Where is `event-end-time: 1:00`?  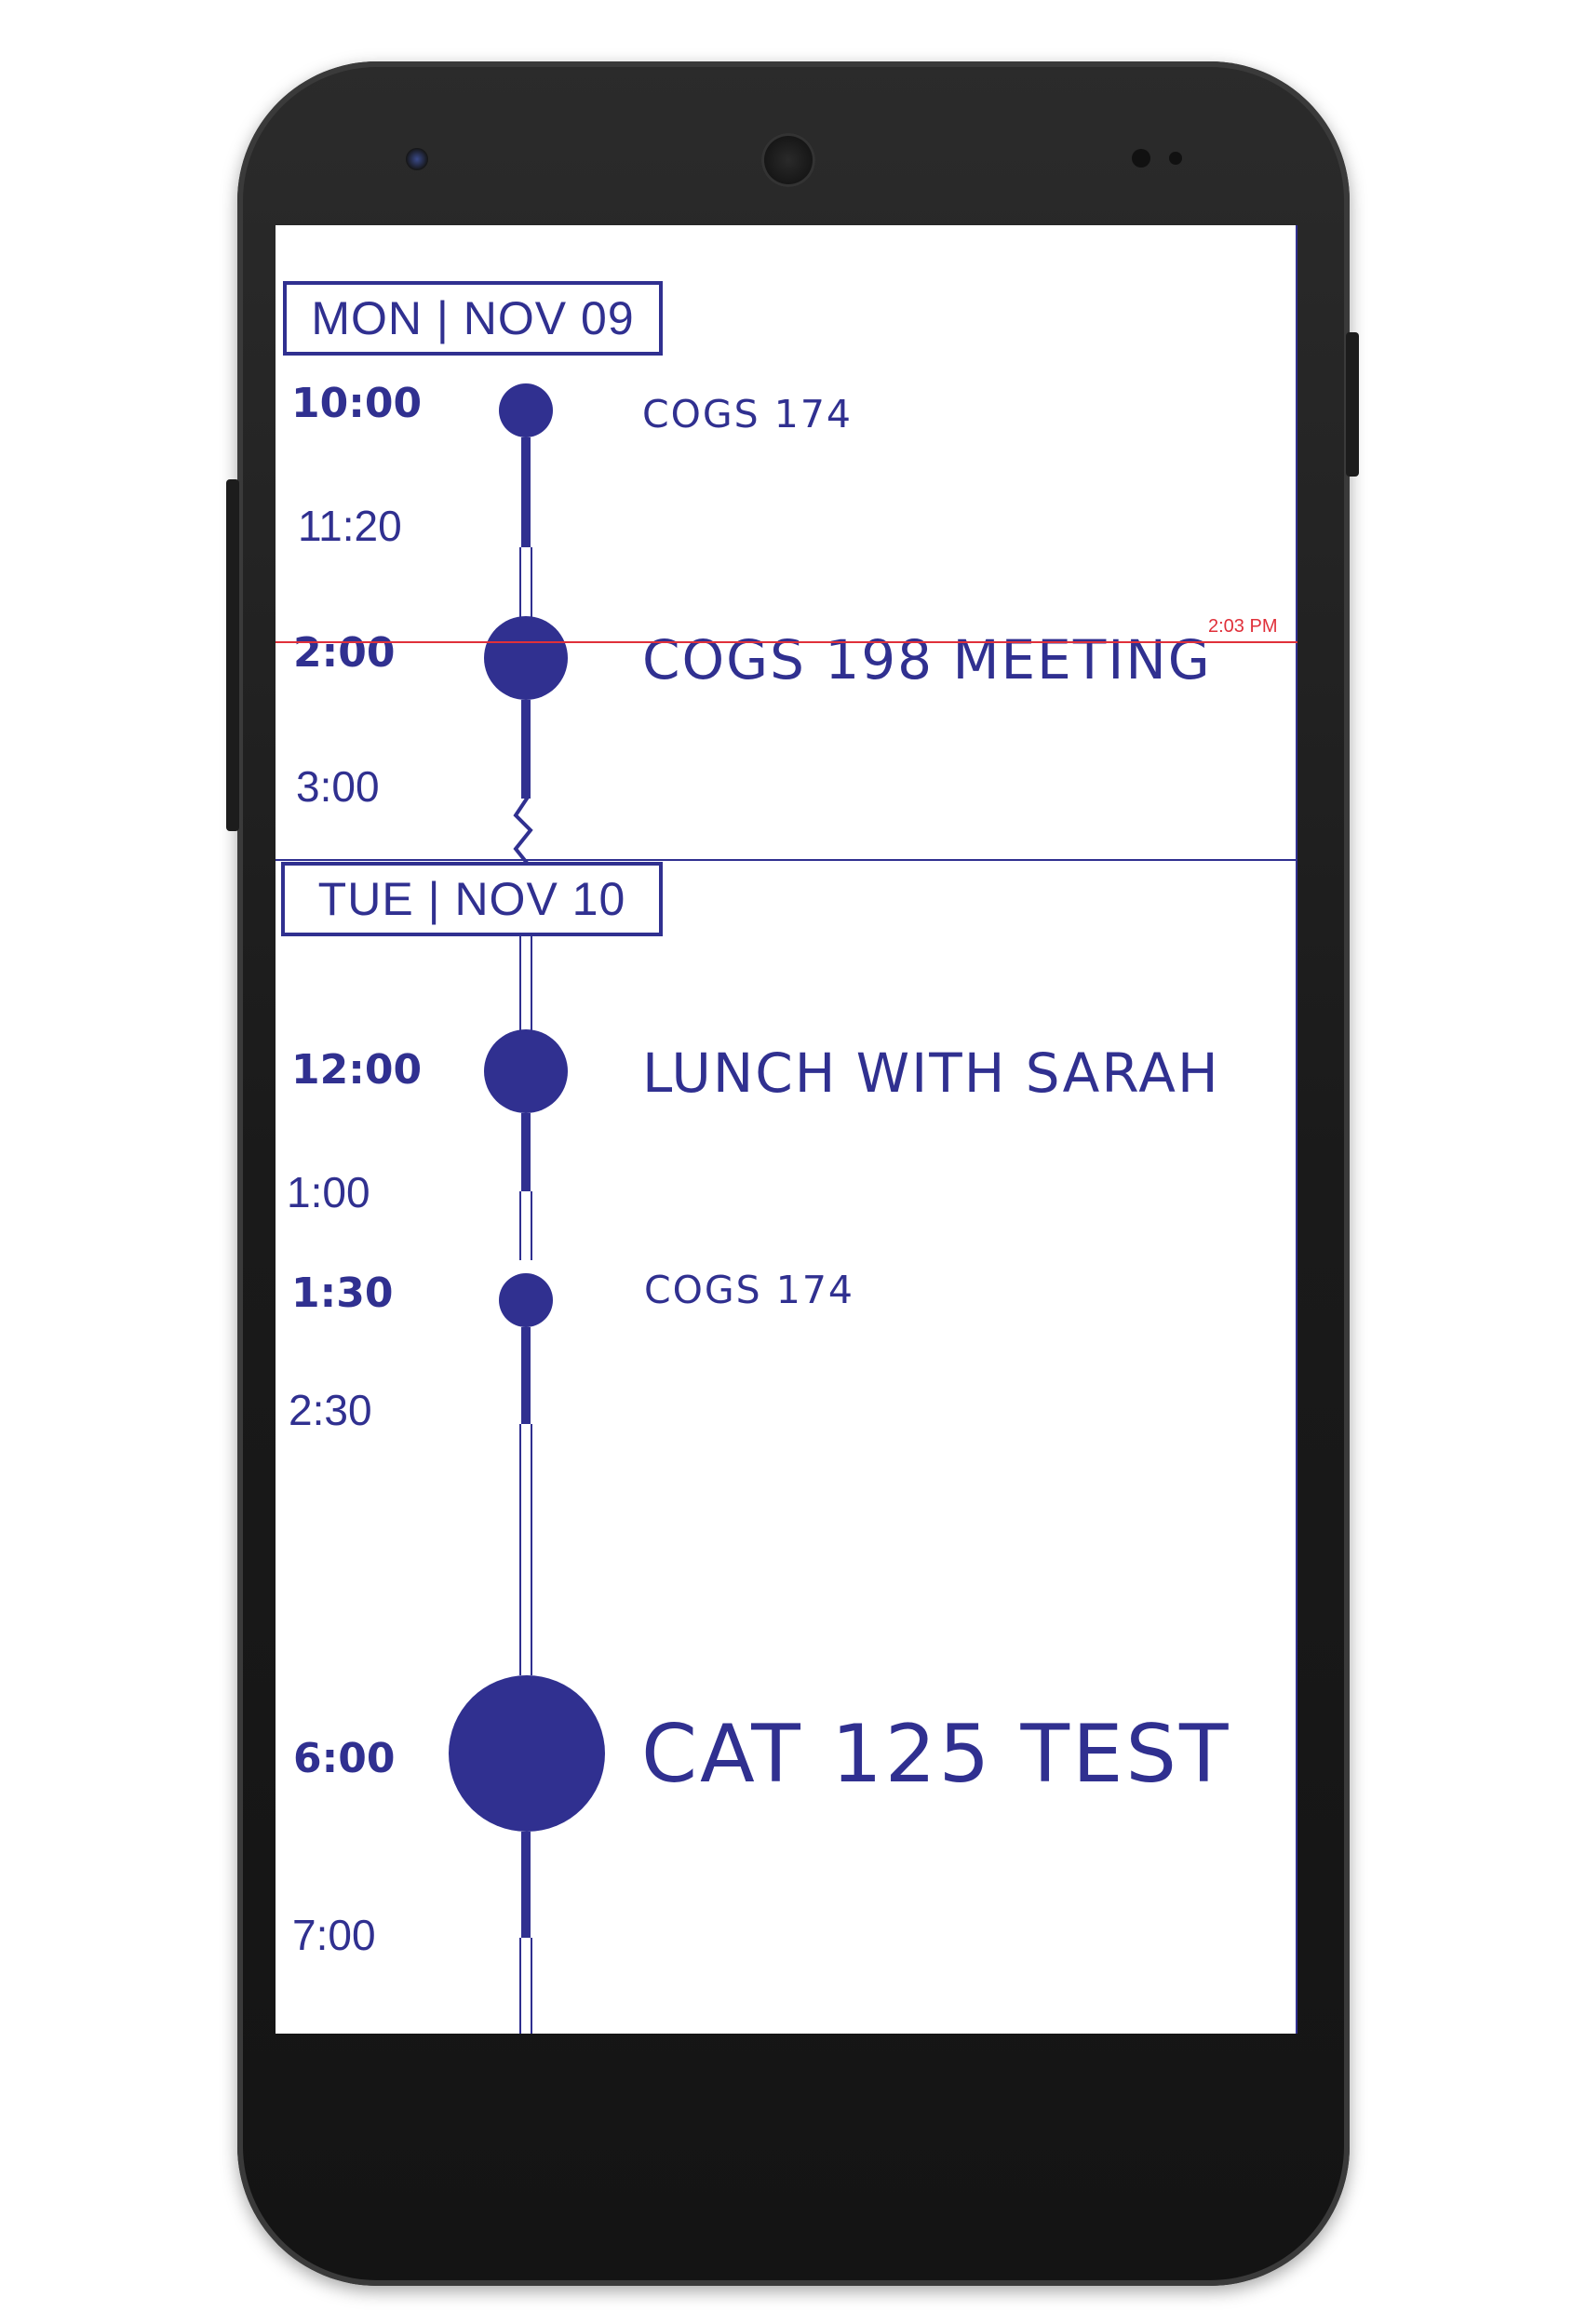
event-end-time: 1:00 is located at coordinates (328, 1192).